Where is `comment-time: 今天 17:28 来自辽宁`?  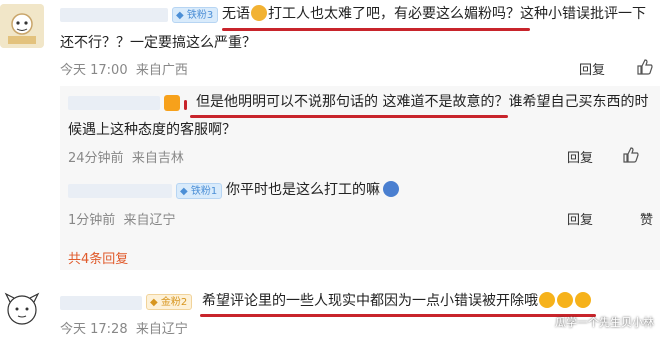 comment-time: 今天 17:28 来自辽宁 is located at coordinates (124, 329).